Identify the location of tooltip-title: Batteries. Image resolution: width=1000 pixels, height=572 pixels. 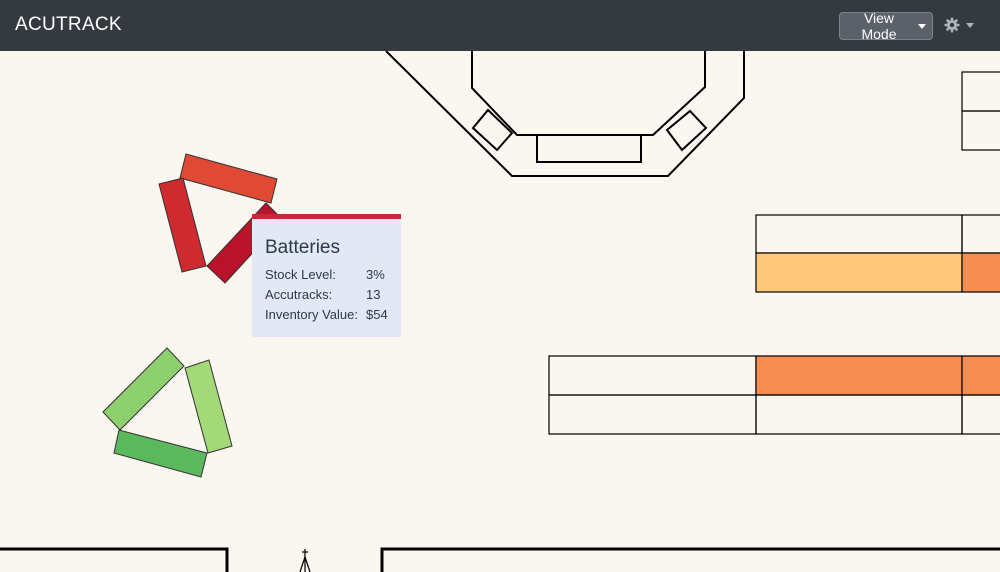
(302, 247).